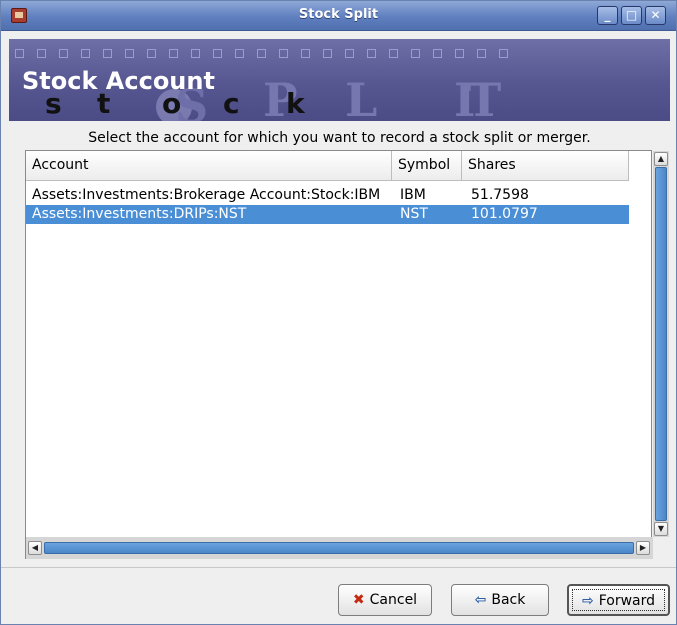  What do you see at coordinates (631, 15) in the screenshot?
I see `maximize-button: □` at bounding box center [631, 15].